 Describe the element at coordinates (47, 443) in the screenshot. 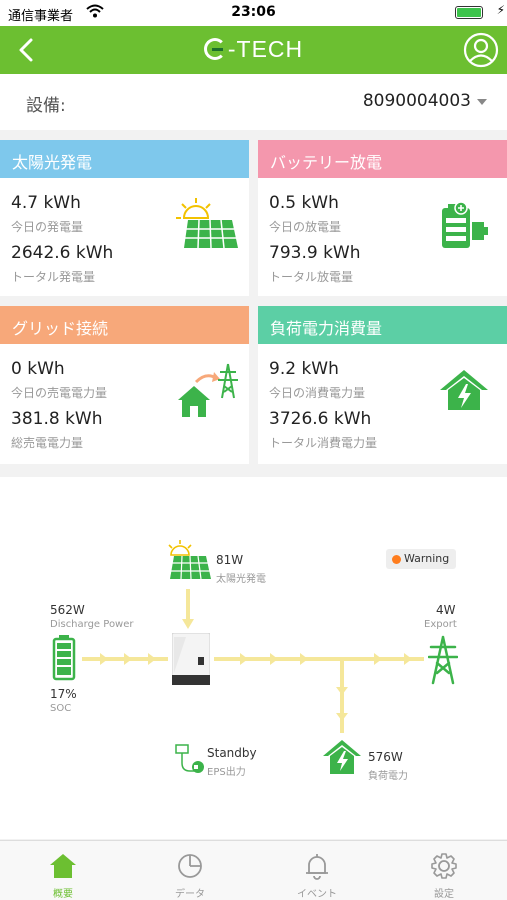

I see `grid-total-label: 総売電電力量` at that location.